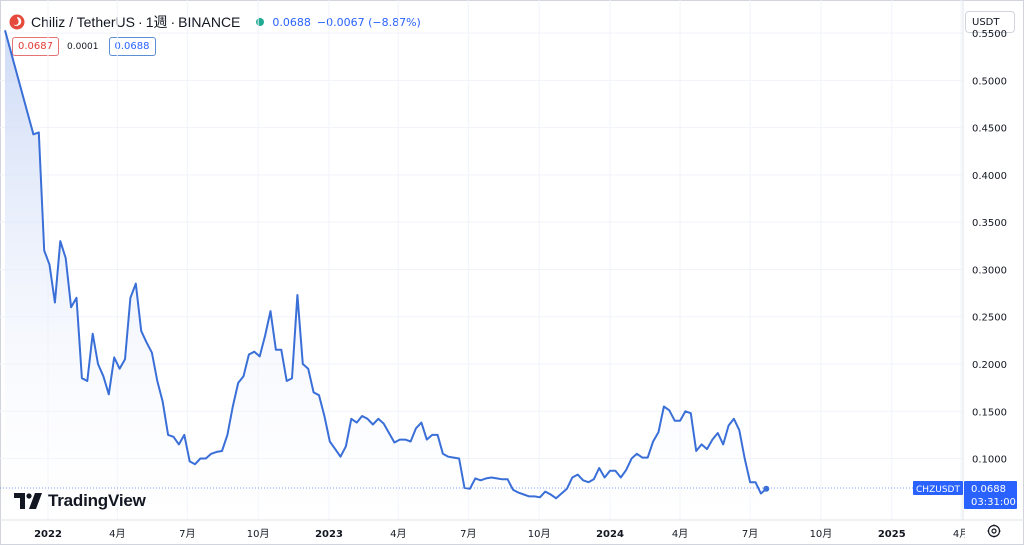 This screenshot has width=1024, height=545. What do you see at coordinates (35, 46) in the screenshot?
I see `sell-button: 0.0687` at bounding box center [35, 46].